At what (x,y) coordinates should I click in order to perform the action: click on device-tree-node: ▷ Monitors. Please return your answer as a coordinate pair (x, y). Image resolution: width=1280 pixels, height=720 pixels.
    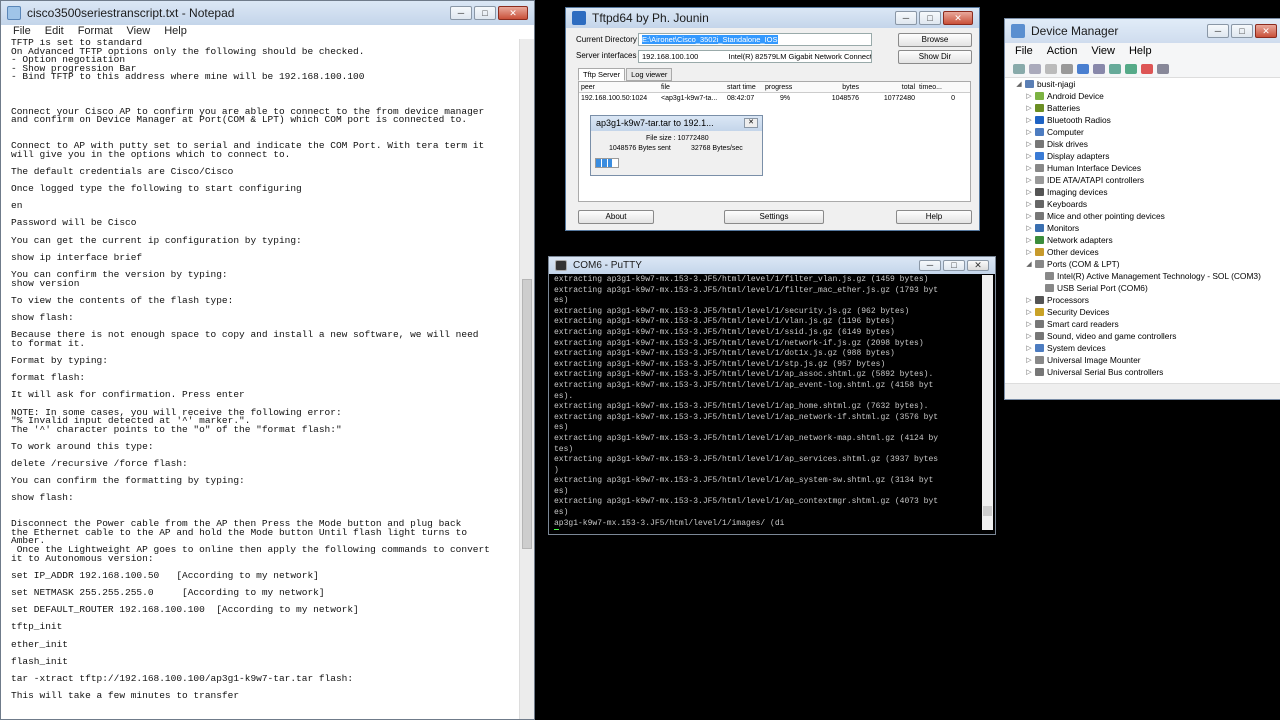
    Looking at the image, I should click on (1145, 228).